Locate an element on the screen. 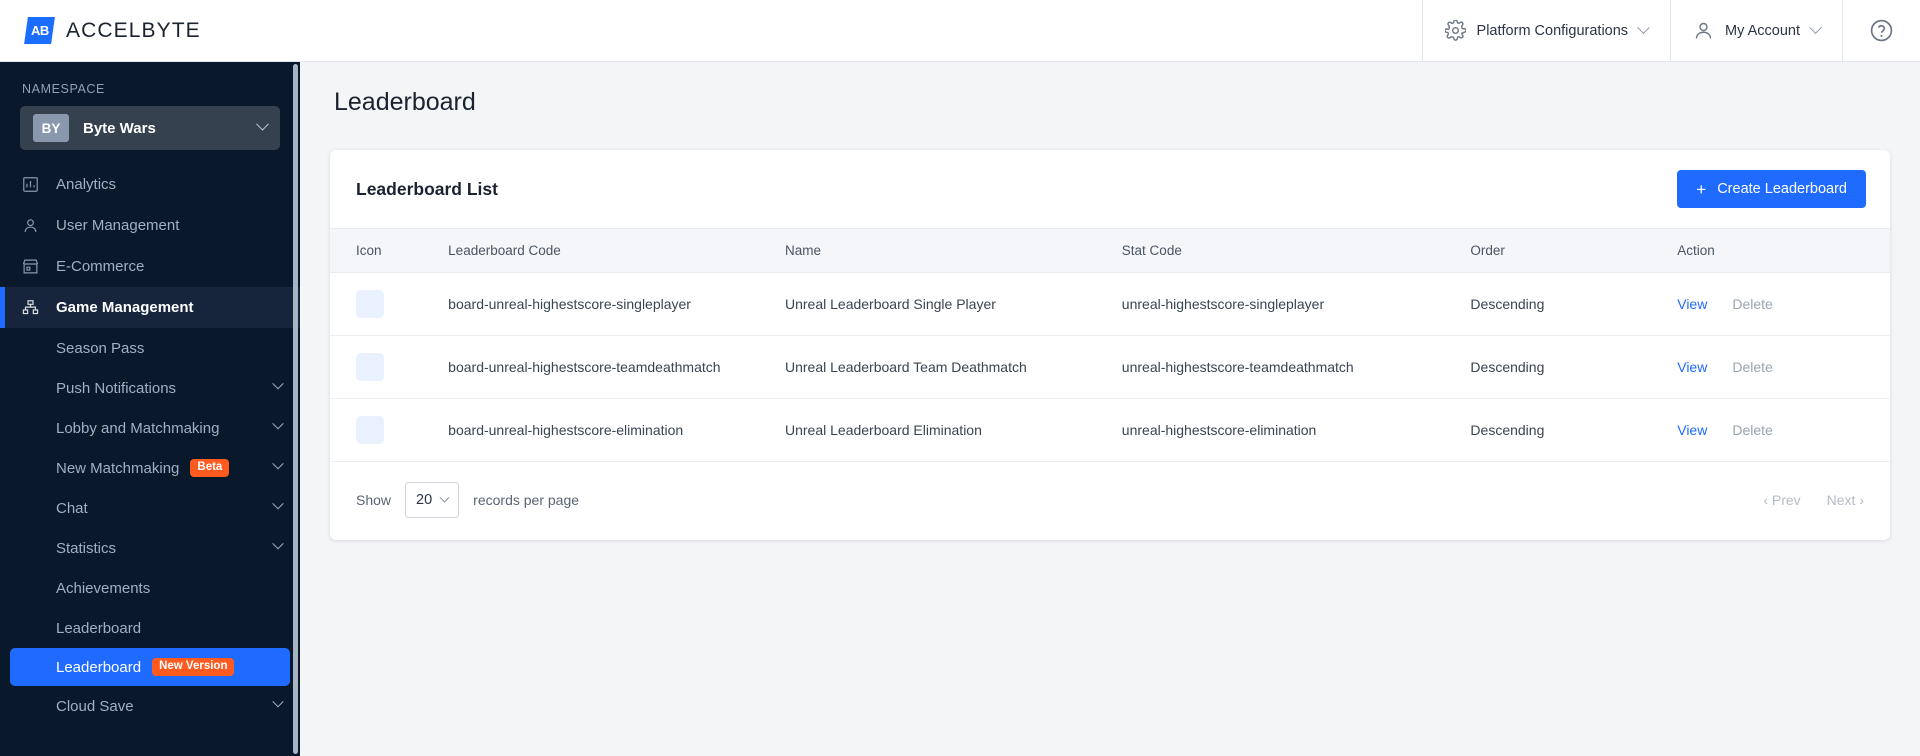  header-actions: Platform Configurations My Account is located at coordinates (1670, 31).